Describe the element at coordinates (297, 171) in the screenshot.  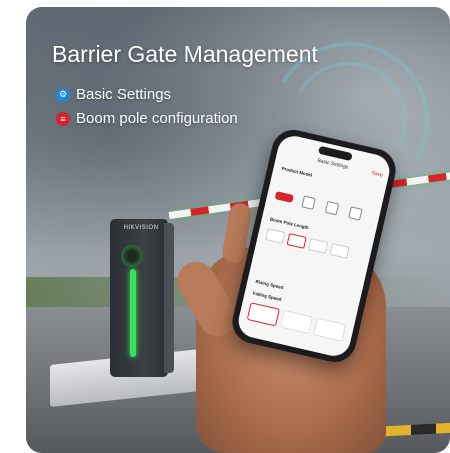
I see `app-product-model-label: Product Model` at that location.